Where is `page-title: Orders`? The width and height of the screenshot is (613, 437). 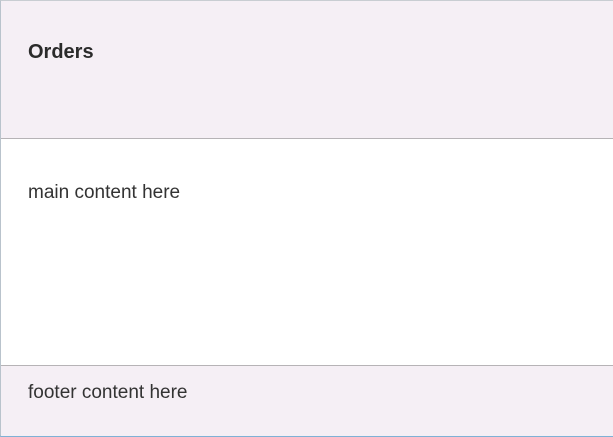 page-title: Orders is located at coordinates (61, 52).